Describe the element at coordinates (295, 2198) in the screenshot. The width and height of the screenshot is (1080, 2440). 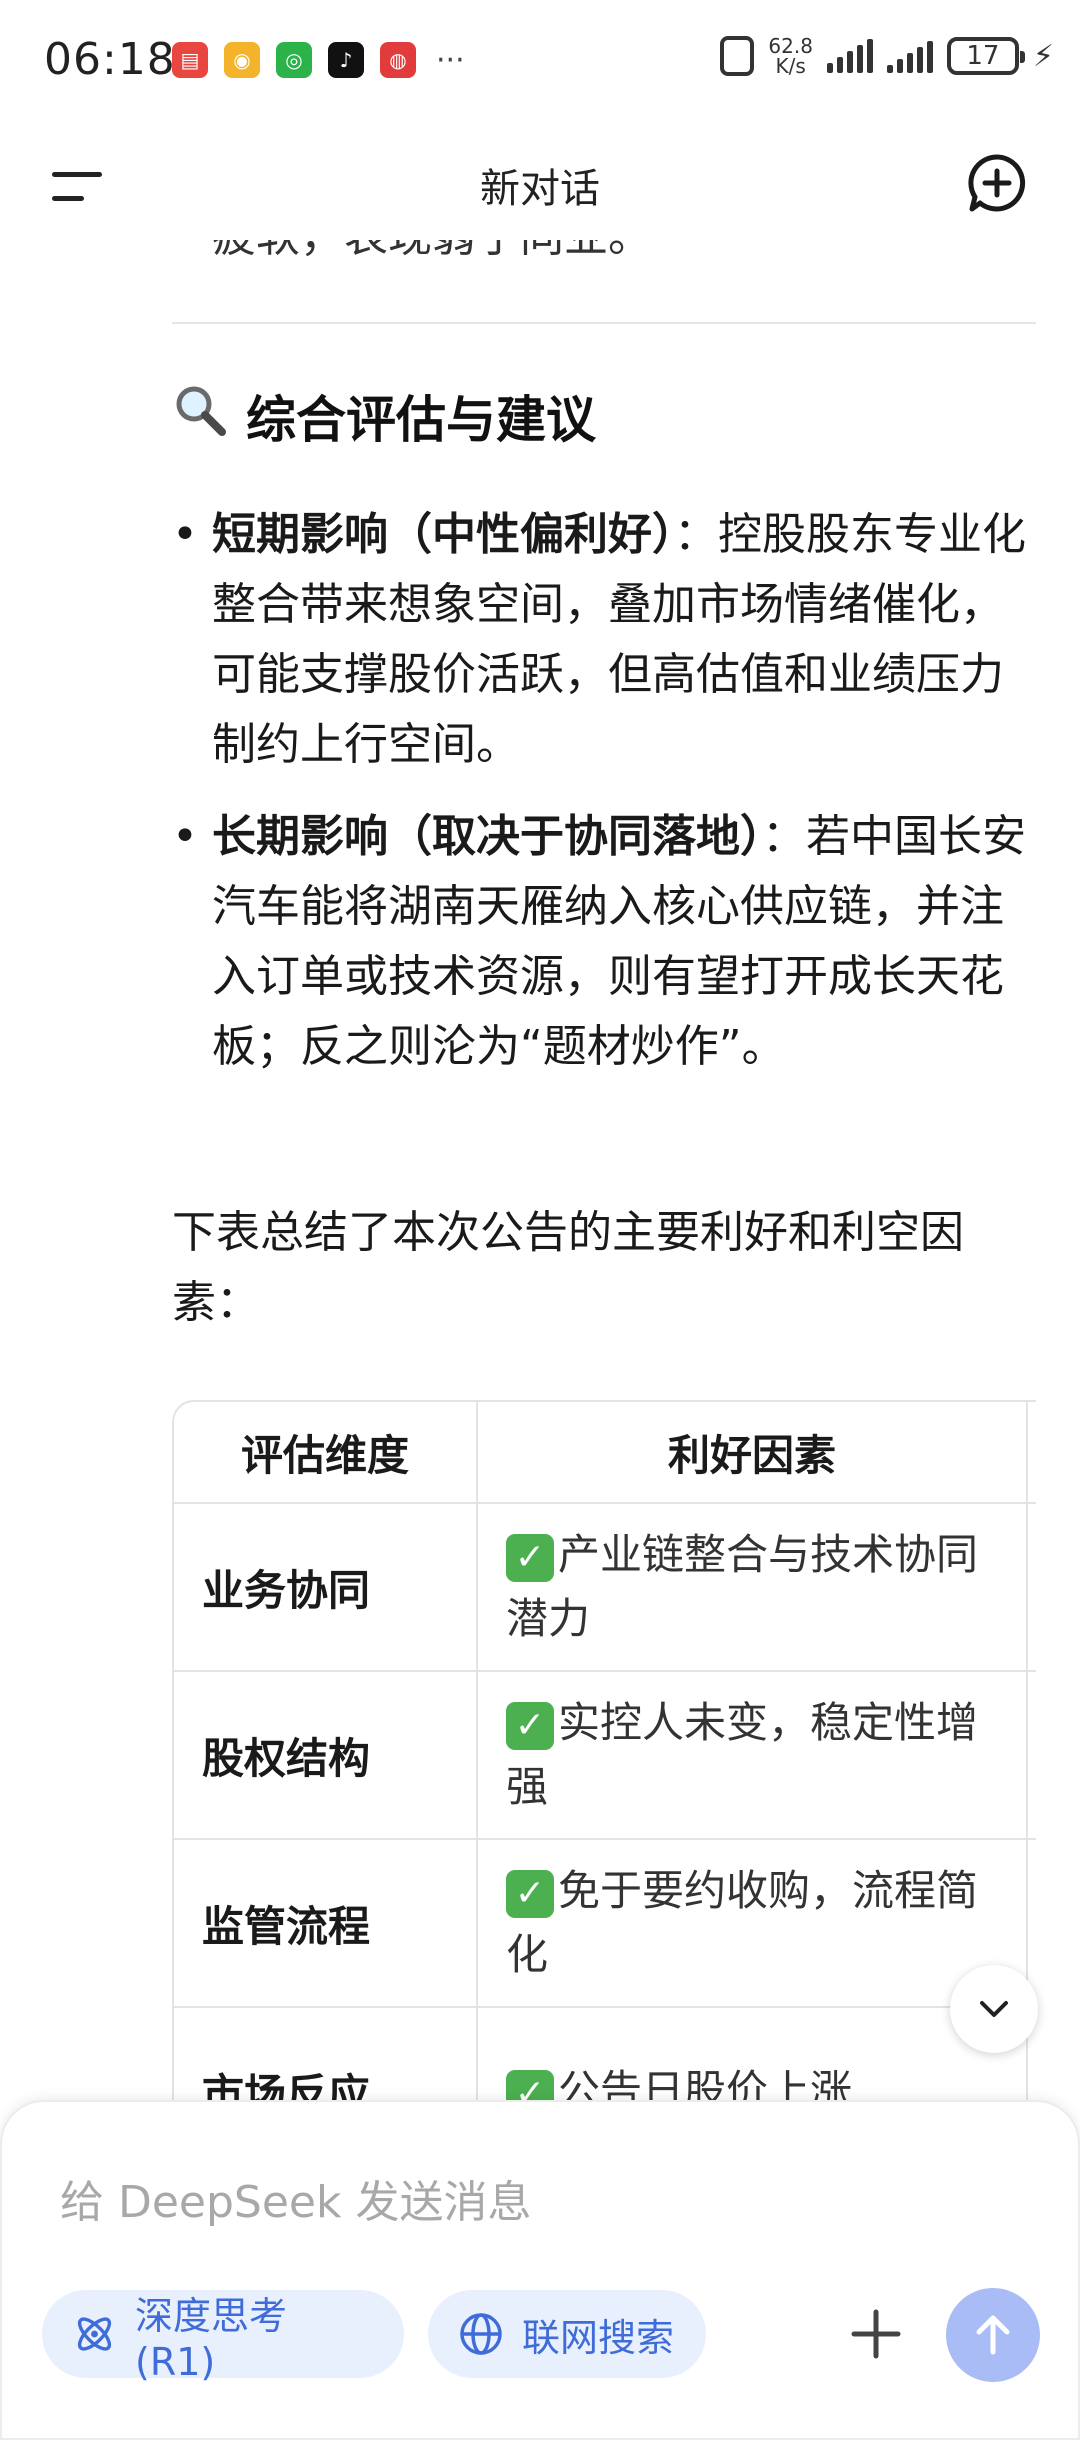
I see `message-input: 给 DeepSeek 发送消息` at that location.